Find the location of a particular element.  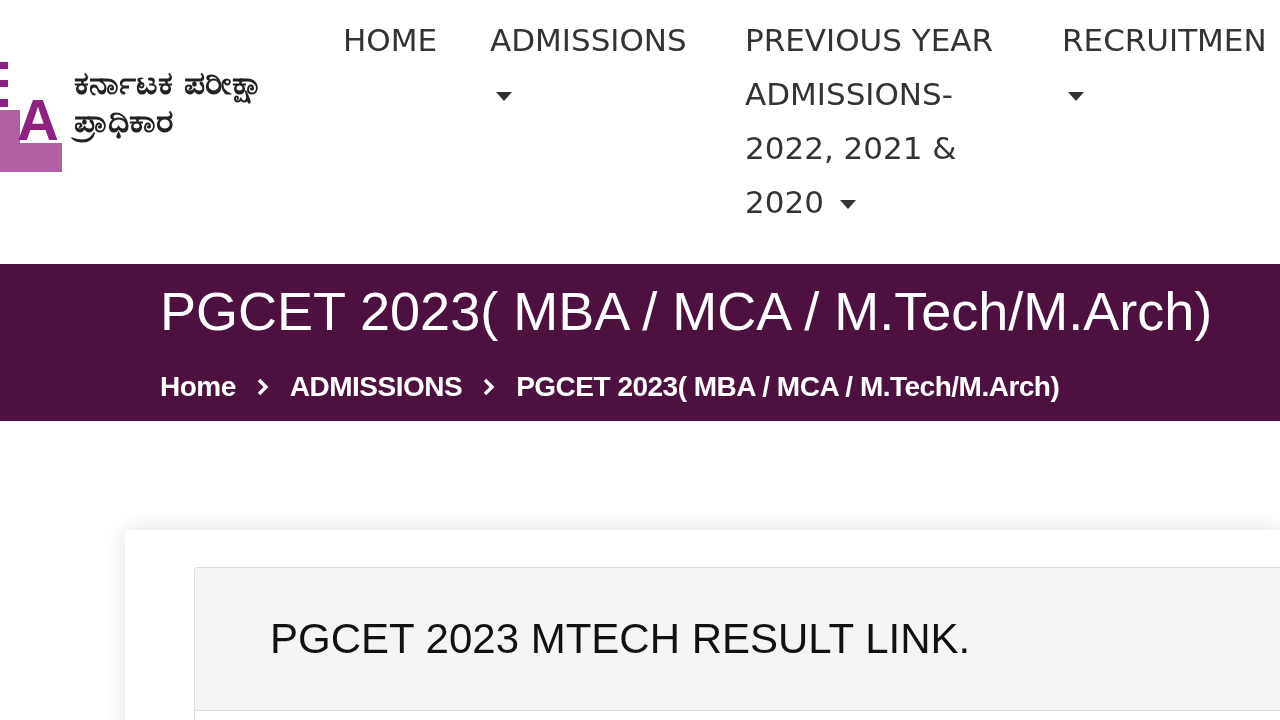

page-title: PGCET 2023( MBA / MCA / M.Tech/M.Arch) is located at coordinates (687, 311).